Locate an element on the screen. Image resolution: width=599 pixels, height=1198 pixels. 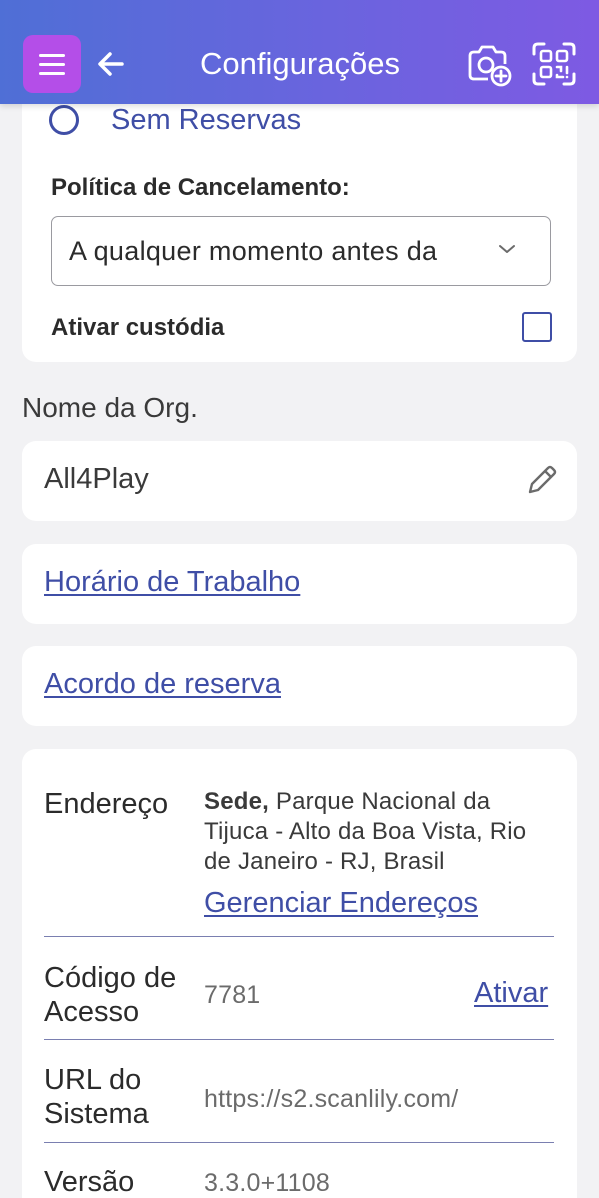
pencil-icon is located at coordinates (542, 480).